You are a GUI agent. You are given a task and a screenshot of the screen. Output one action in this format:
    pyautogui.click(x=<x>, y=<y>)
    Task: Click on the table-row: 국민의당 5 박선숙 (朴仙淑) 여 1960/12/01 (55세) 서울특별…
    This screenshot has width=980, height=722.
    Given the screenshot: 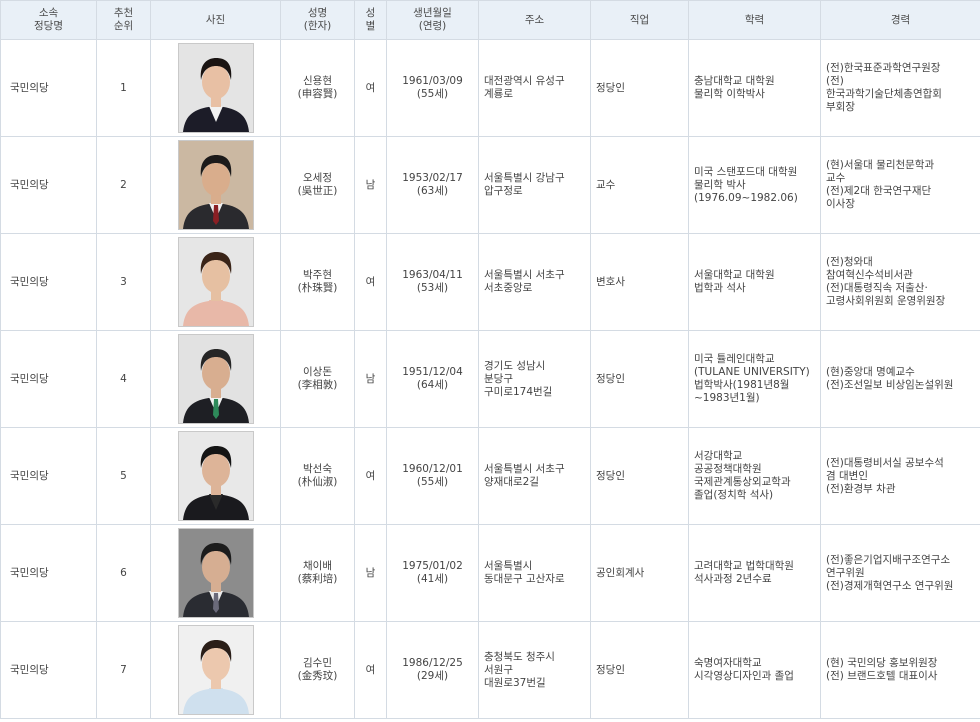 What is the action you would take?
    pyautogui.click(x=490, y=476)
    